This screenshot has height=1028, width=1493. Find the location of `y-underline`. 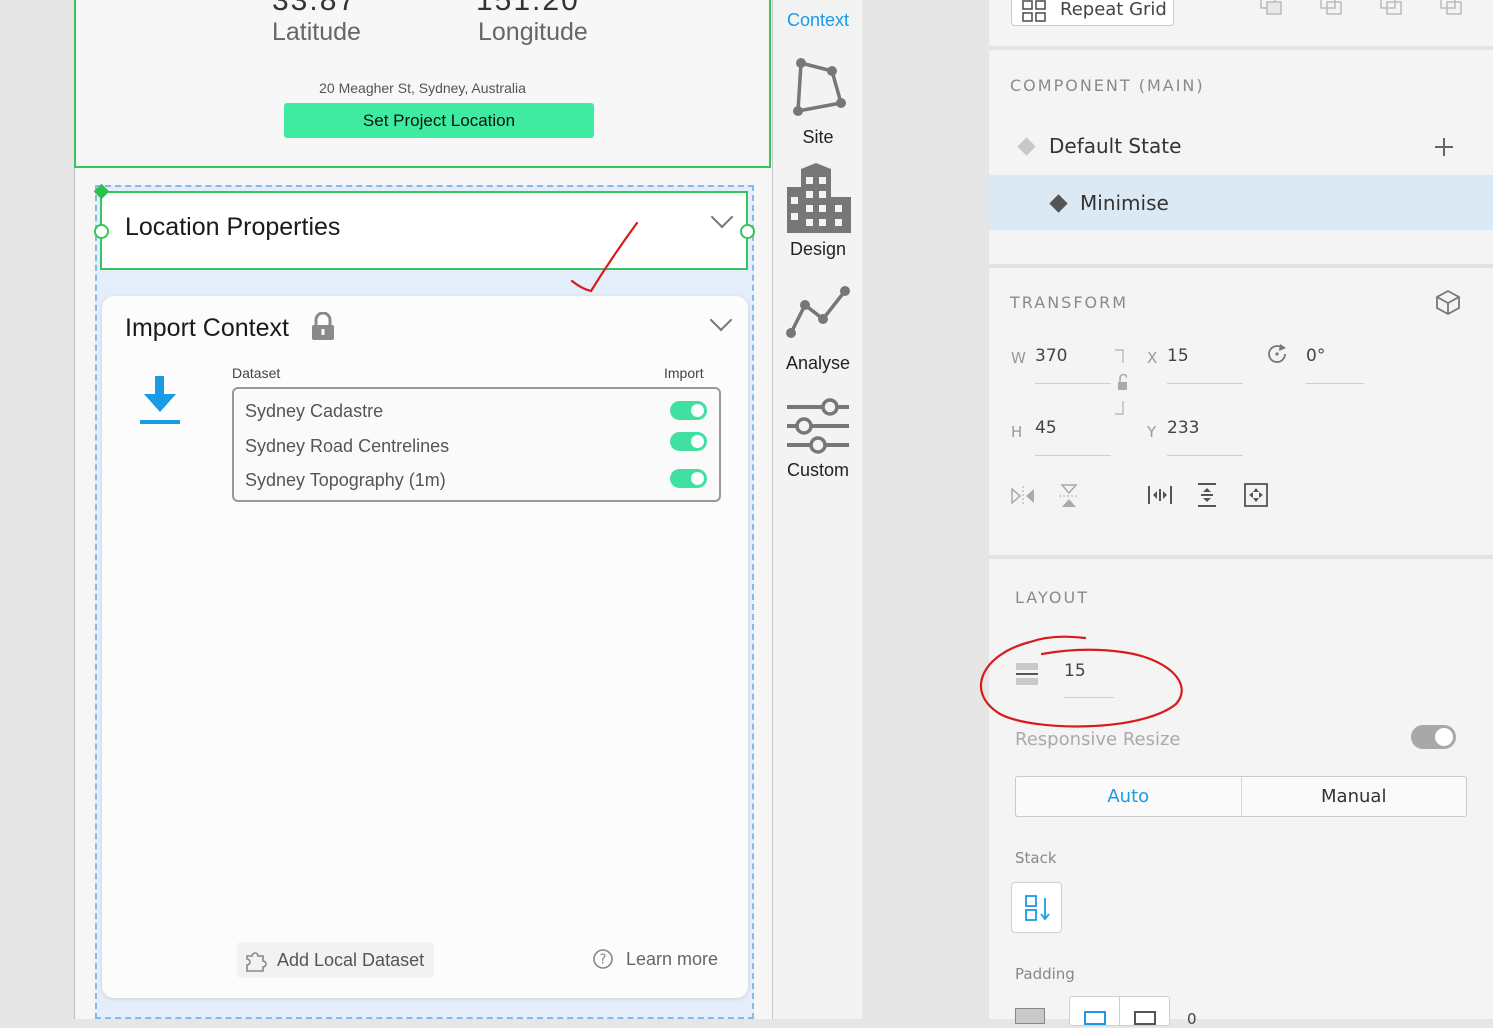

y-underline is located at coordinates (1205, 455).